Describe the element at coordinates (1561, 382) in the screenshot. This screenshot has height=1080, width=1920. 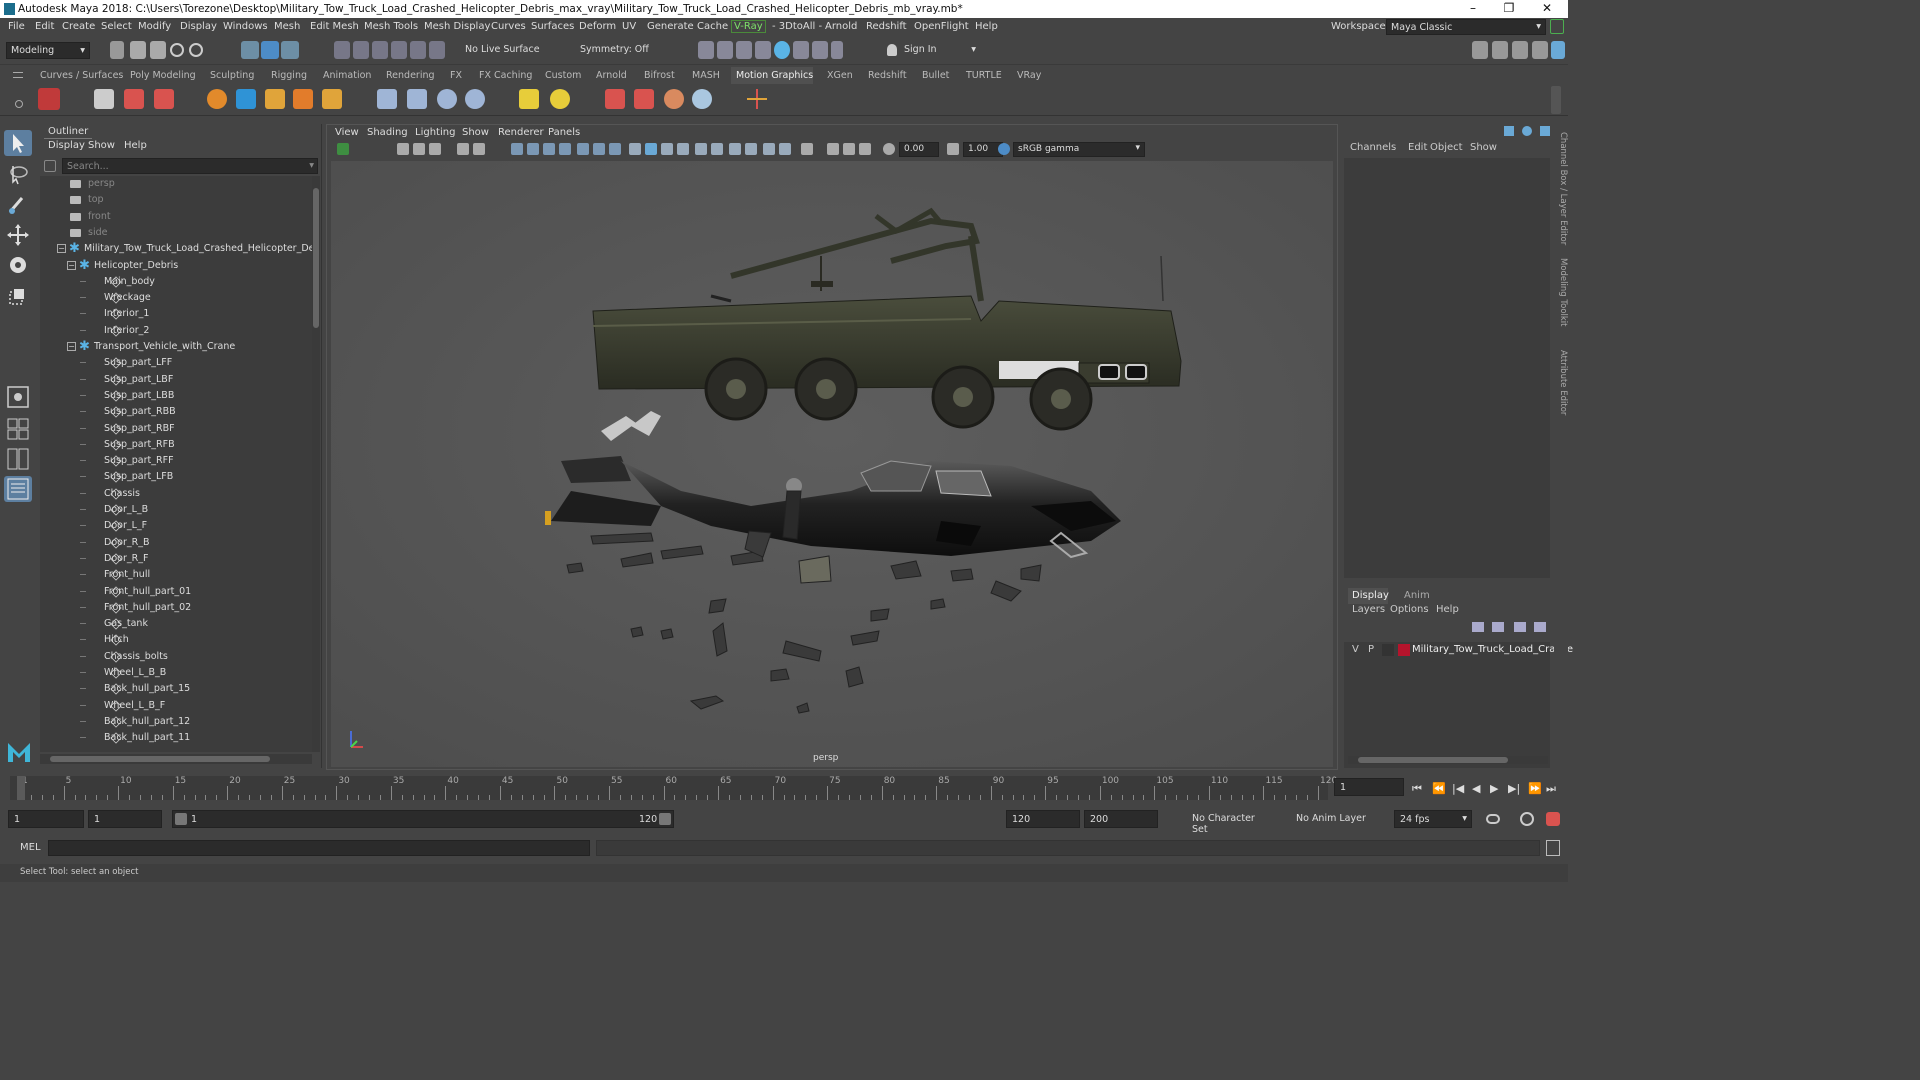
I see `side-tab-attribute-editor: Attribute Editor` at that location.